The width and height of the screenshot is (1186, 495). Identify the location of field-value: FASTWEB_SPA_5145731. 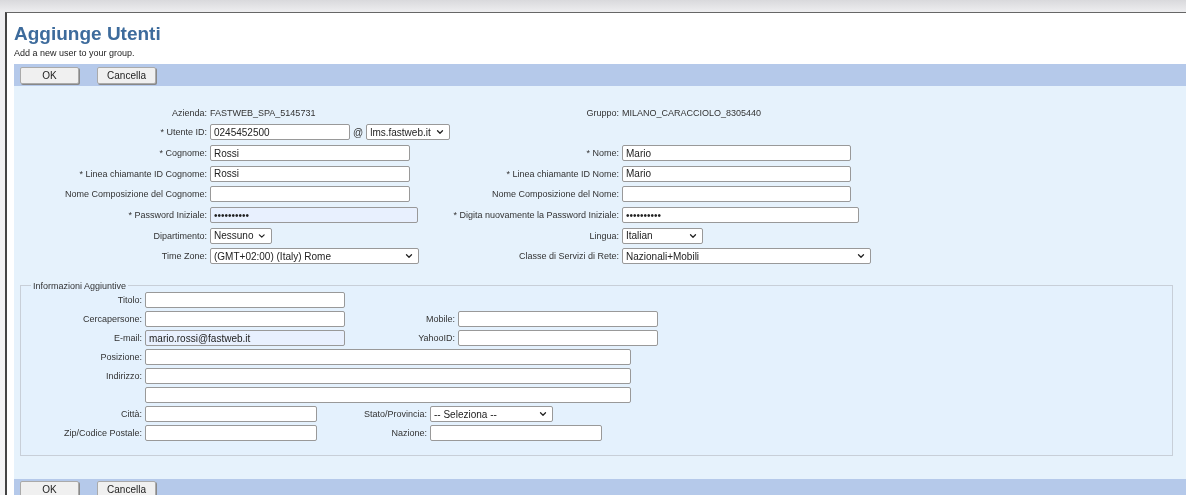
(263, 113).